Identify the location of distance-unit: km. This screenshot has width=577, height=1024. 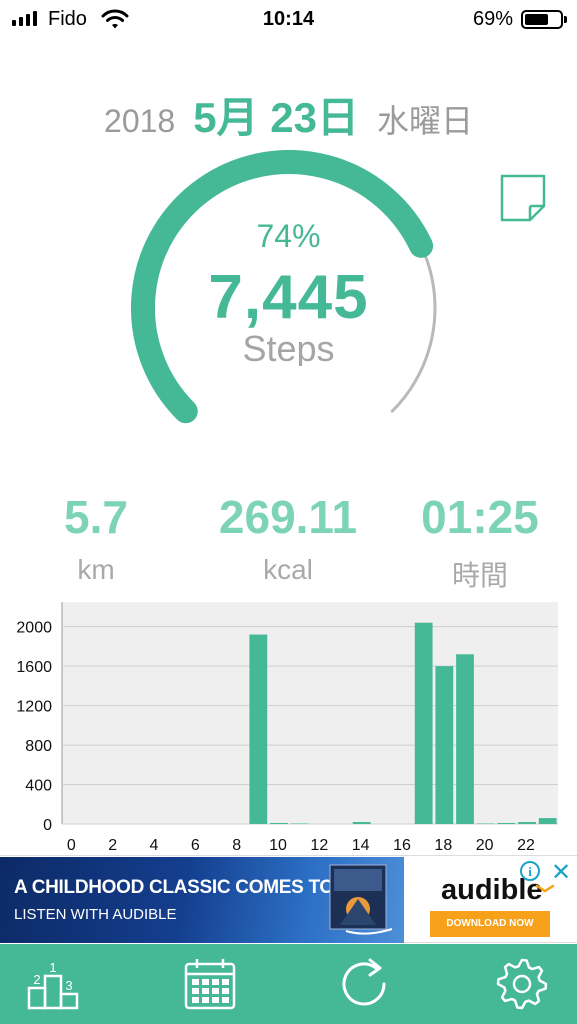
(96, 569).